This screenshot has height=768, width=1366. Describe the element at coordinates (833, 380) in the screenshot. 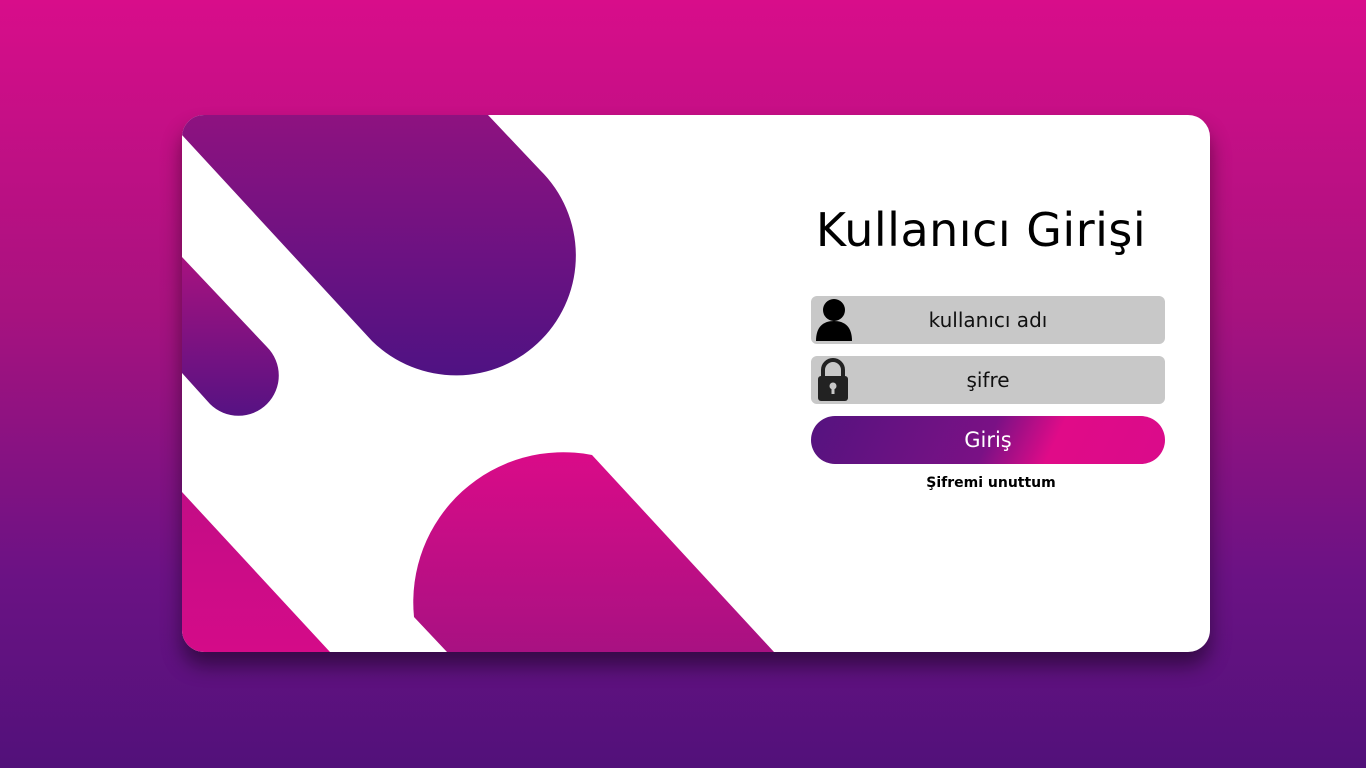

I see `padlock-icon` at that location.